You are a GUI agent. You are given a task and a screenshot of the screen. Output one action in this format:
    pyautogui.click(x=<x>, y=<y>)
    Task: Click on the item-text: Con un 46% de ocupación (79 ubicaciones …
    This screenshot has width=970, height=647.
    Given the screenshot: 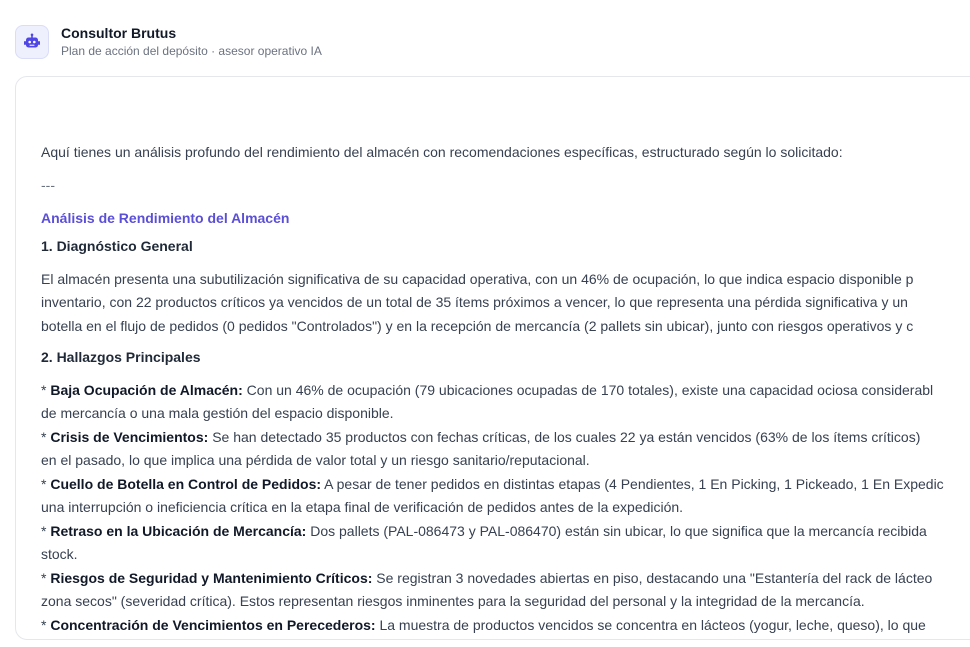 What is the action you would take?
    pyautogui.click(x=590, y=389)
    